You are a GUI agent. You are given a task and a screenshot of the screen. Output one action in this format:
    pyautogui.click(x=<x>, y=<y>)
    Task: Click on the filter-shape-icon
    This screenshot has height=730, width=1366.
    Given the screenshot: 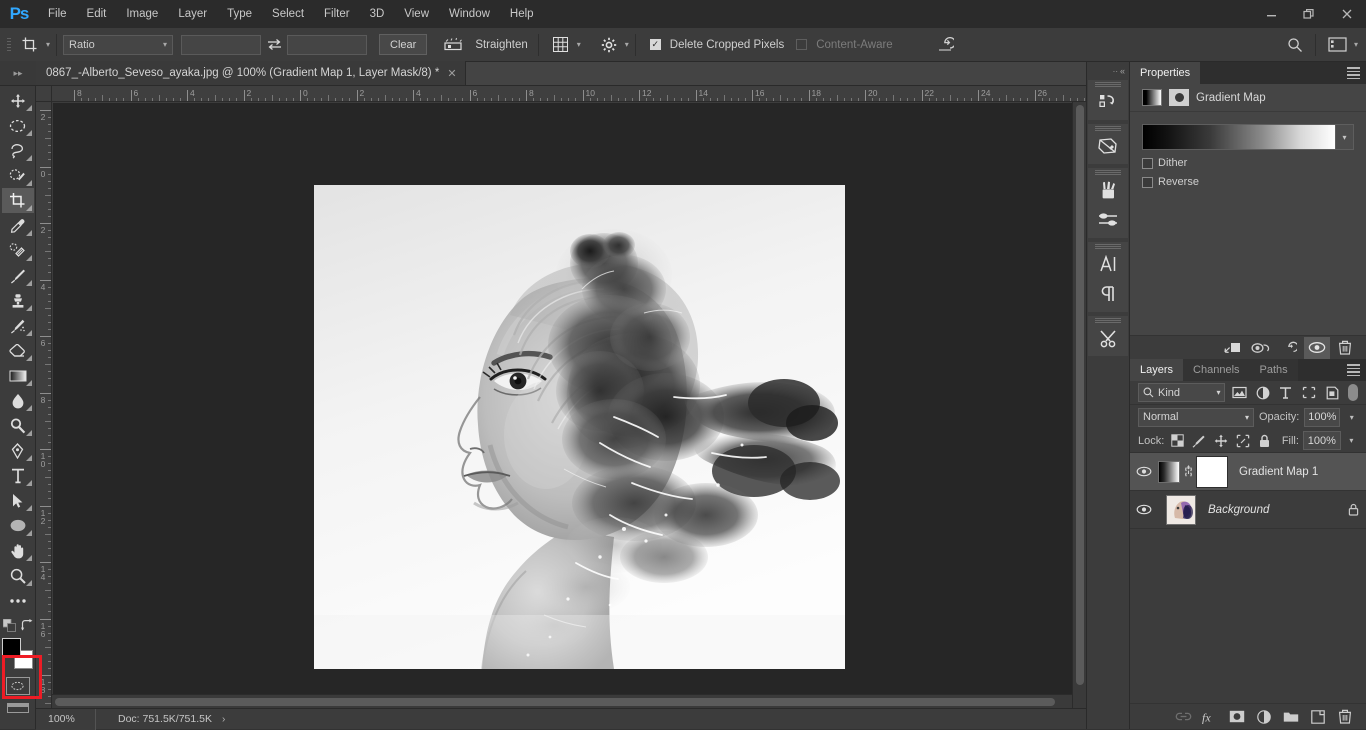 What is the action you would take?
    pyautogui.click(x=1309, y=392)
    